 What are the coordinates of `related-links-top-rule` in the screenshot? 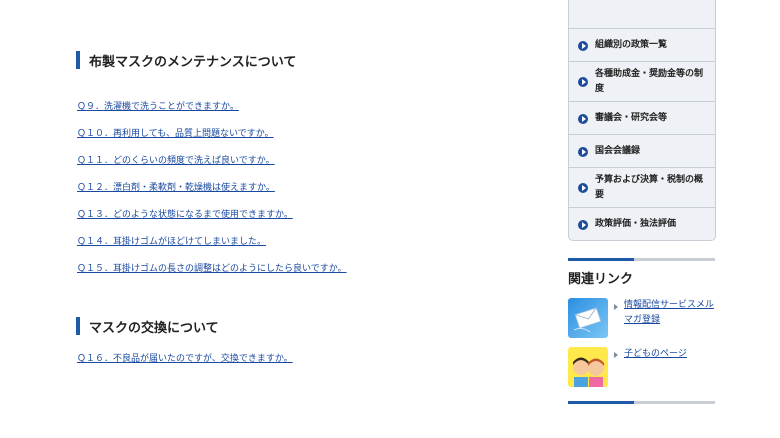 It's located at (641, 259).